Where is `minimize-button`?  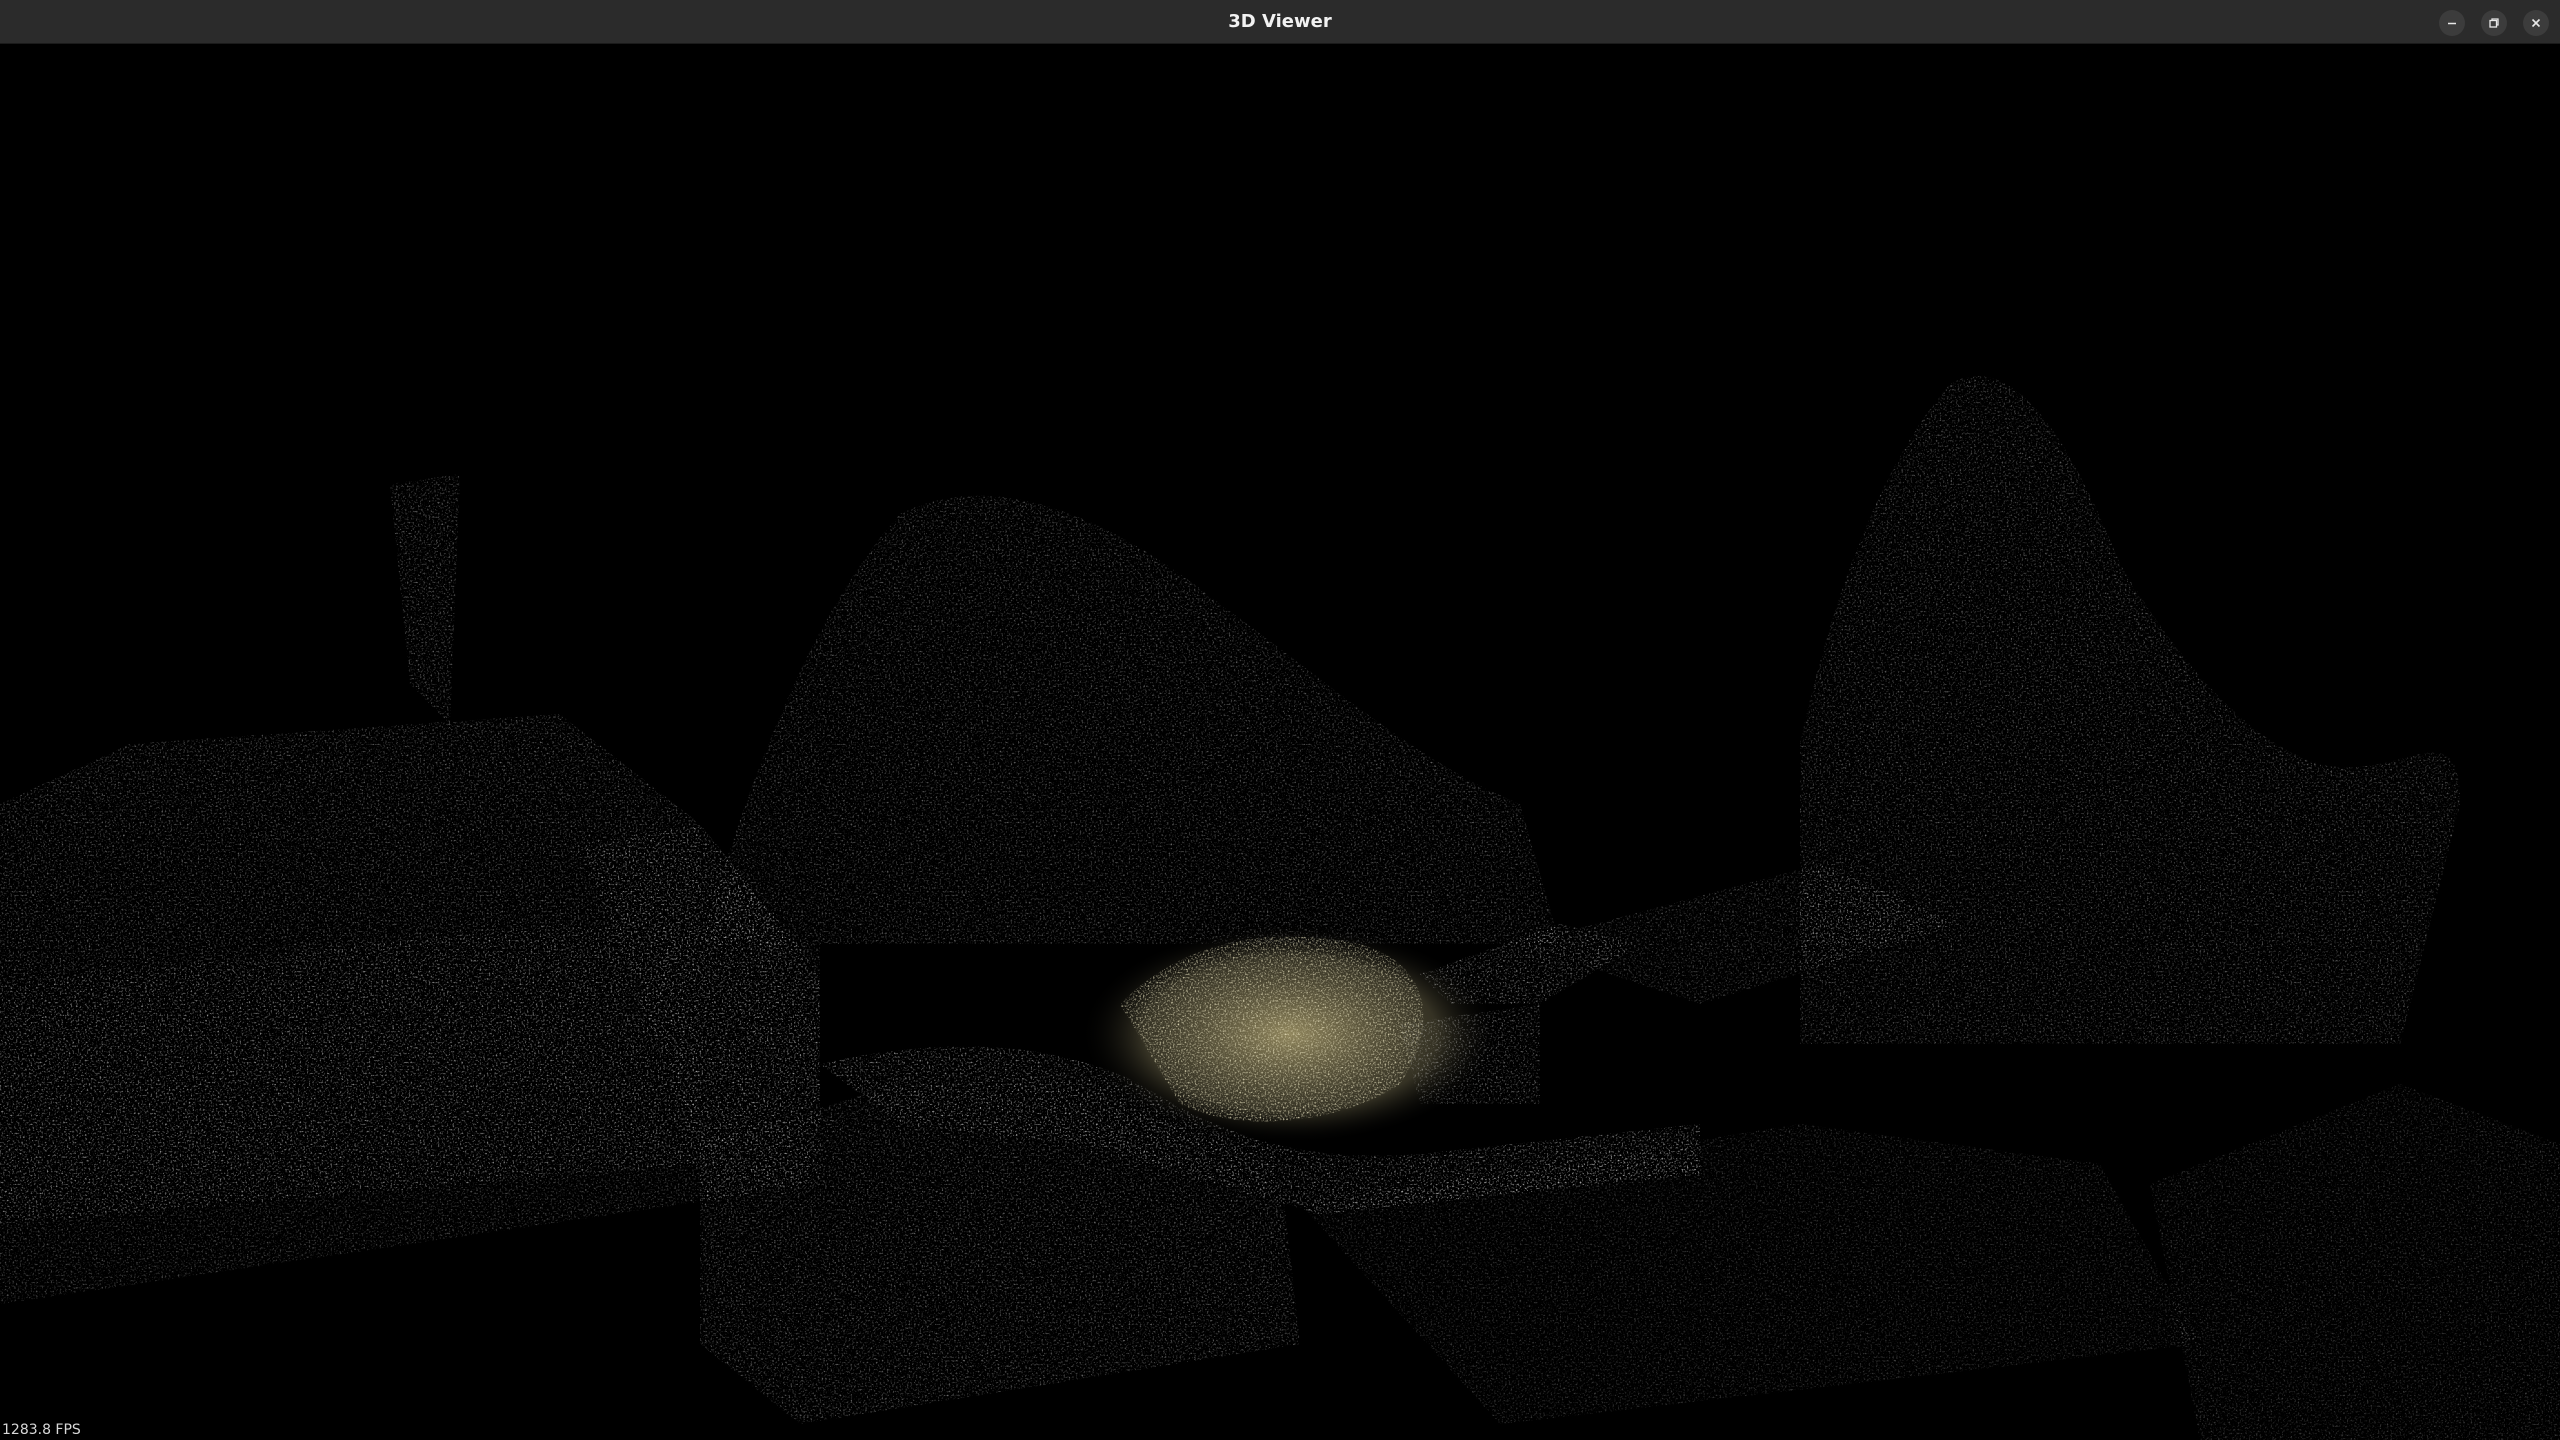
minimize-button is located at coordinates (2452, 23).